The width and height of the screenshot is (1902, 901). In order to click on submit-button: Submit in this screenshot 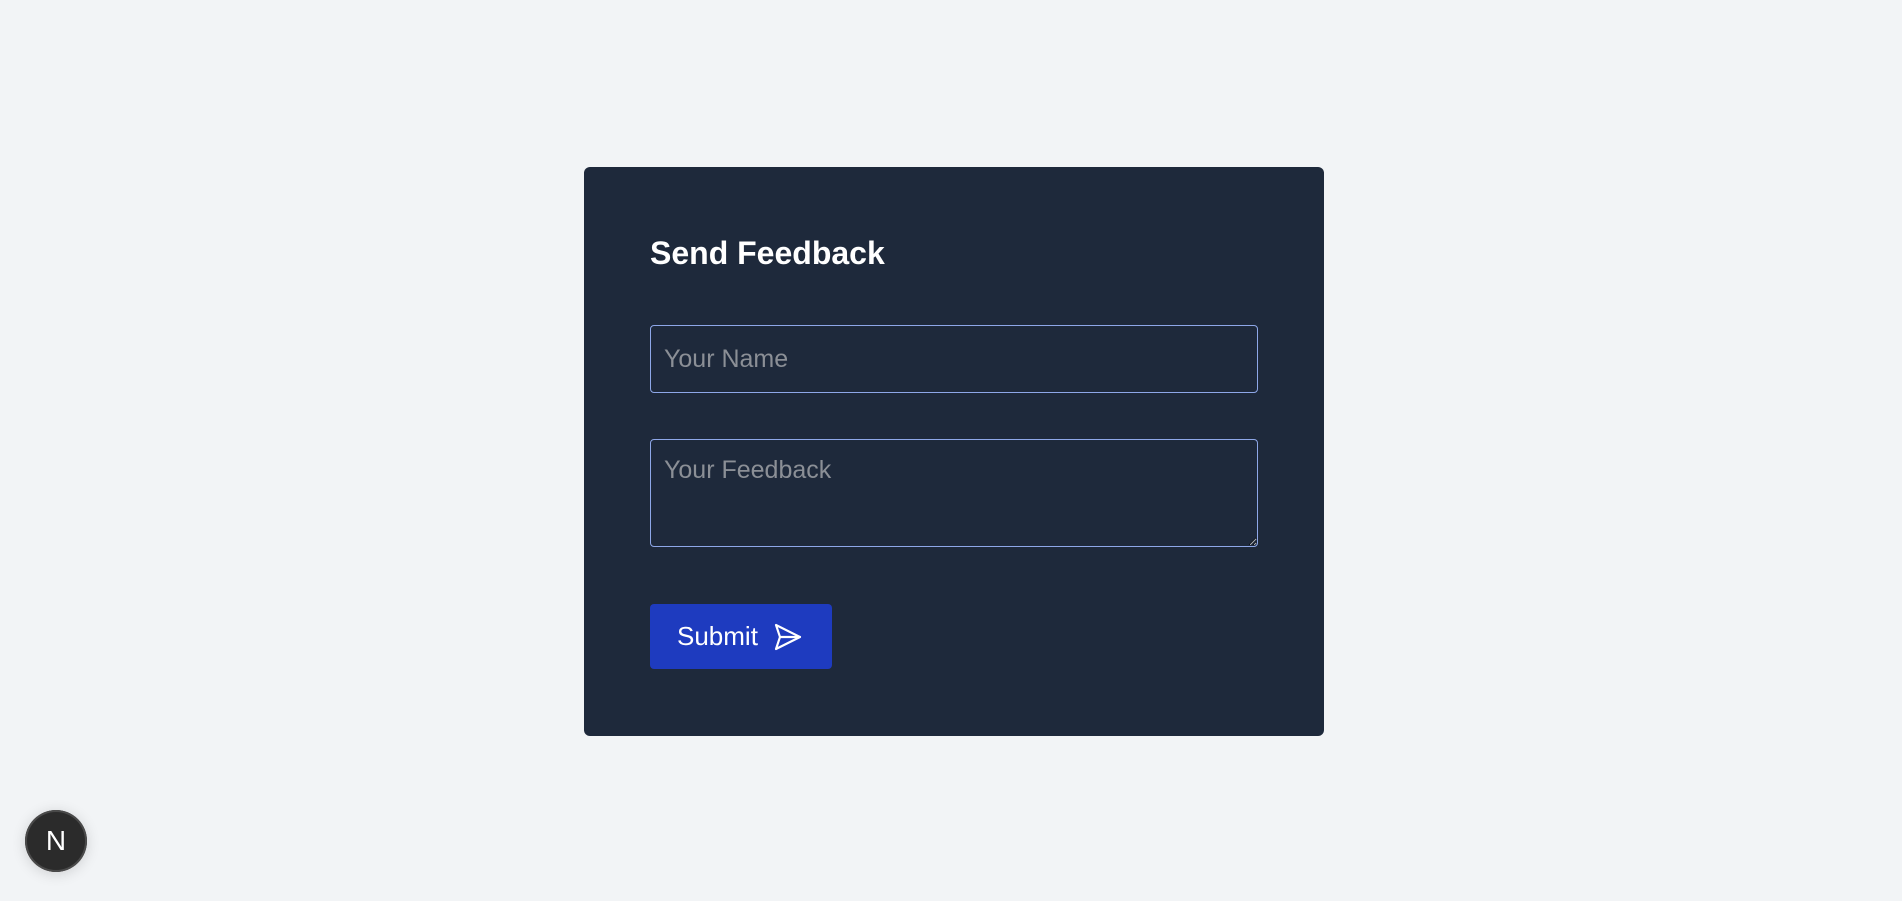, I will do `click(741, 636)`.